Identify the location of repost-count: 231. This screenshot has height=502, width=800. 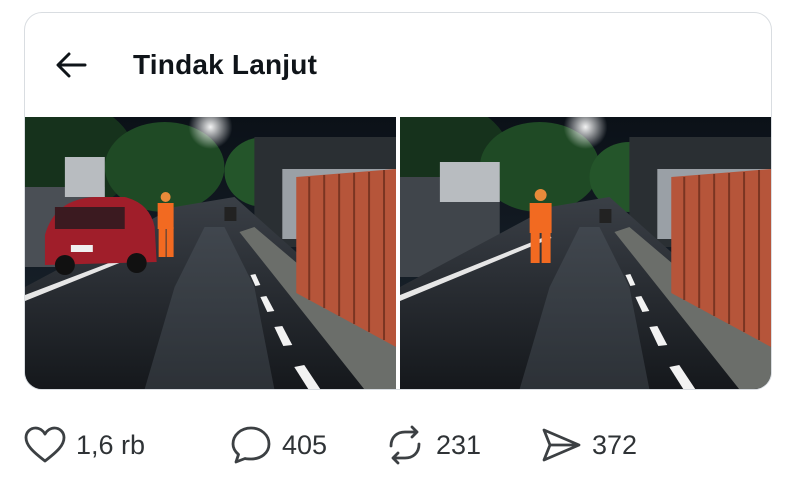
(459, 444).